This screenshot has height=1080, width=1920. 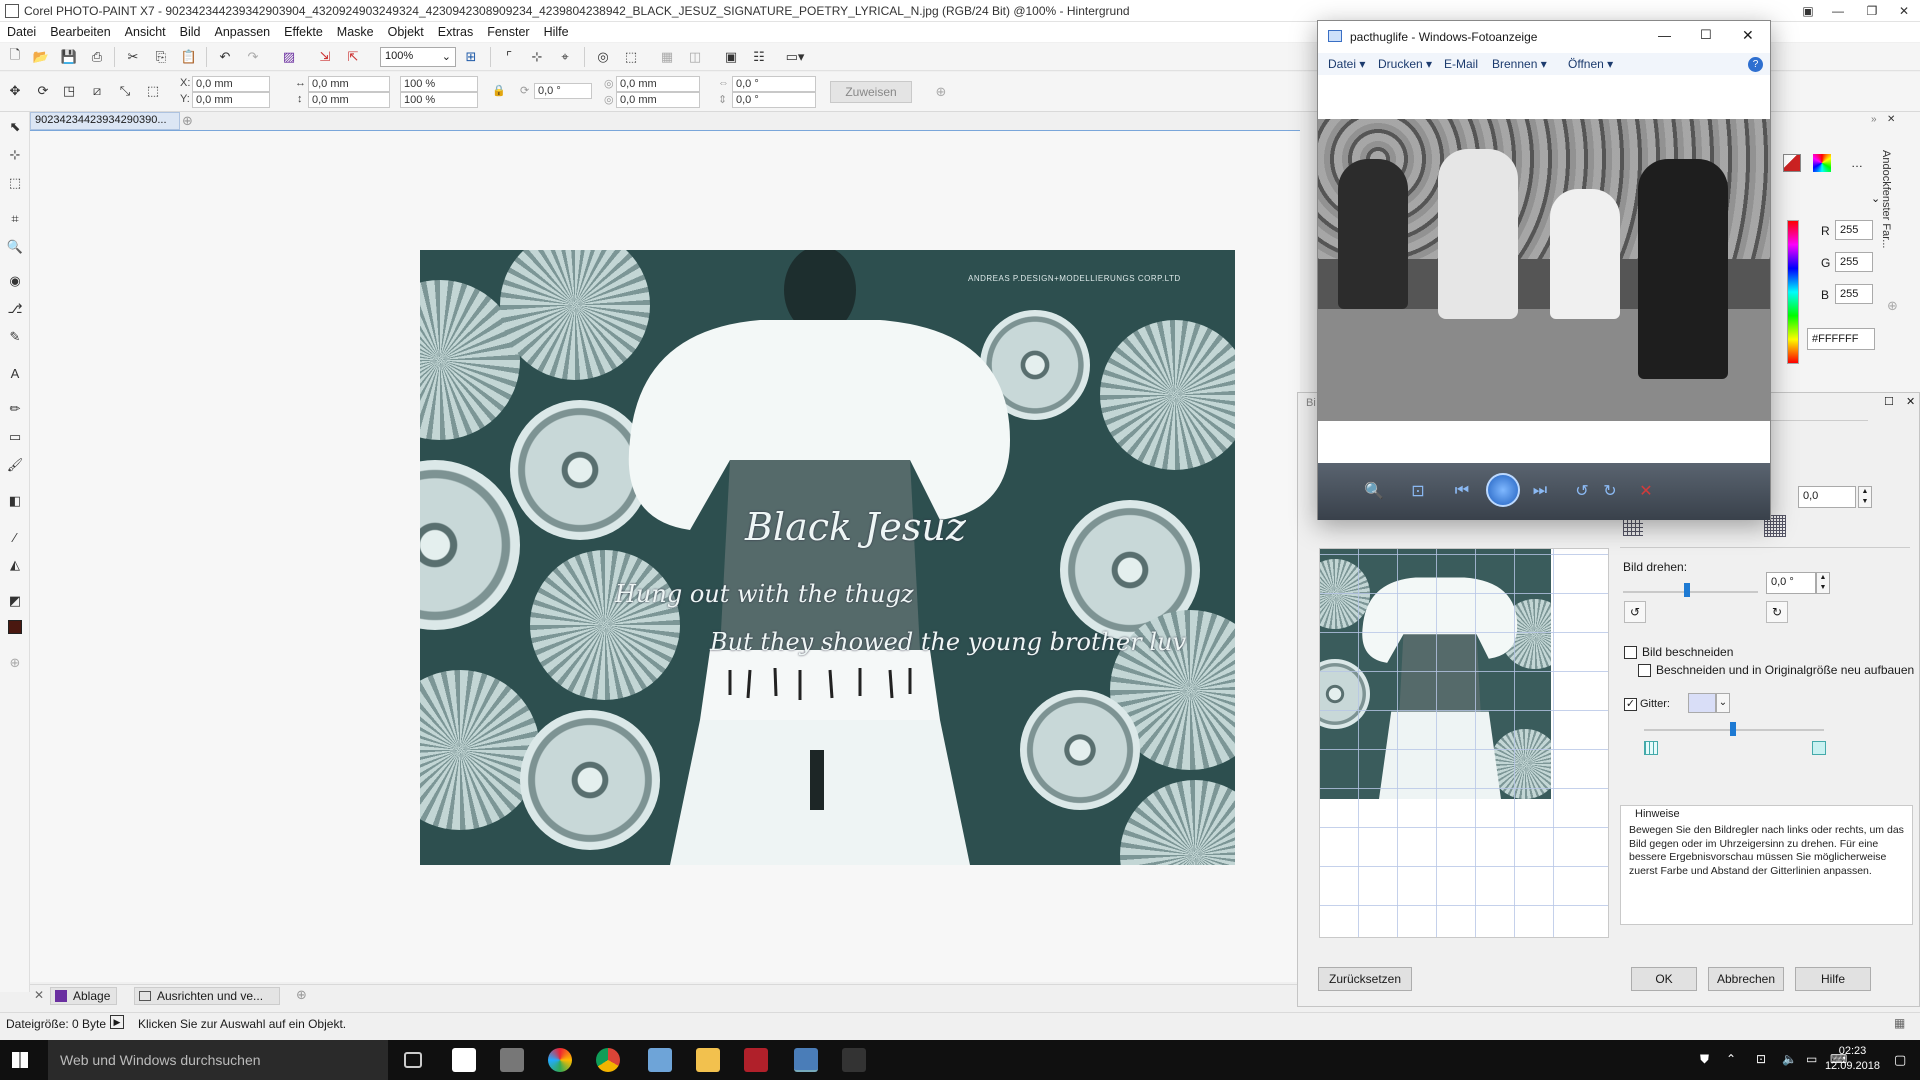 What do you see at coordinates (1582, 491) in the screenshot?
I see `rotate-counterclockwise-icon: ↺` at bounding box center [1582, 491].